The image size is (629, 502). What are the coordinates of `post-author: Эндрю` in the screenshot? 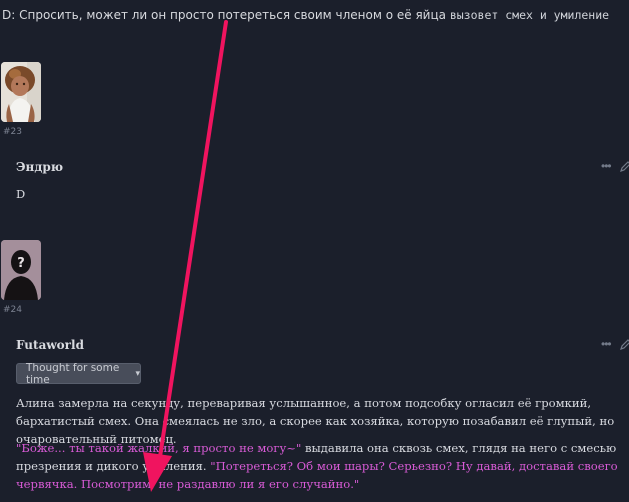 It's located at (39, 167).